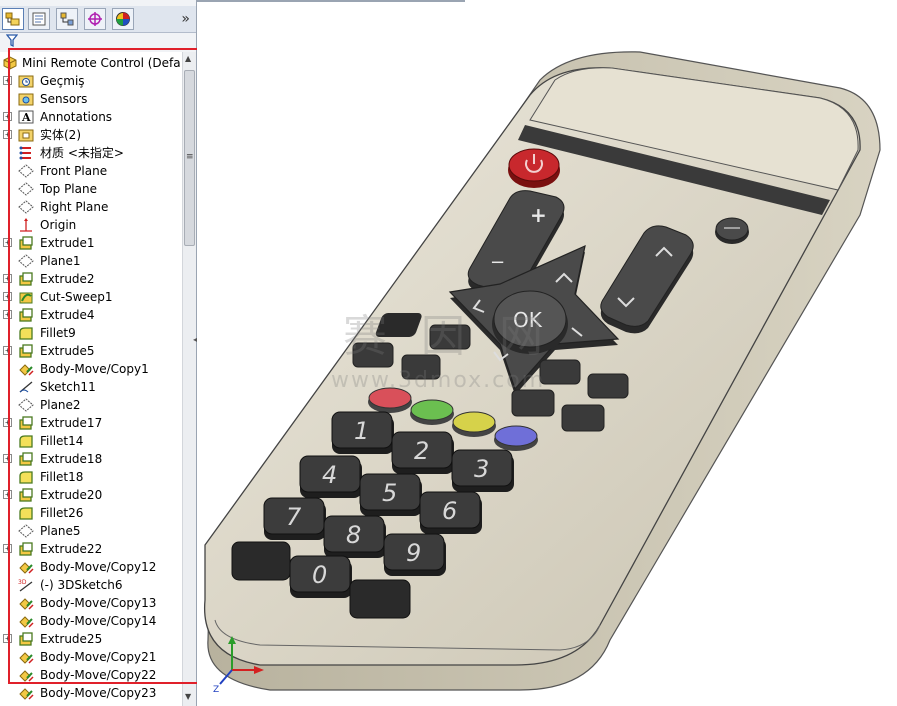  I want to click on scroll-up-arrow-icon: ▲, so click(188, 58).